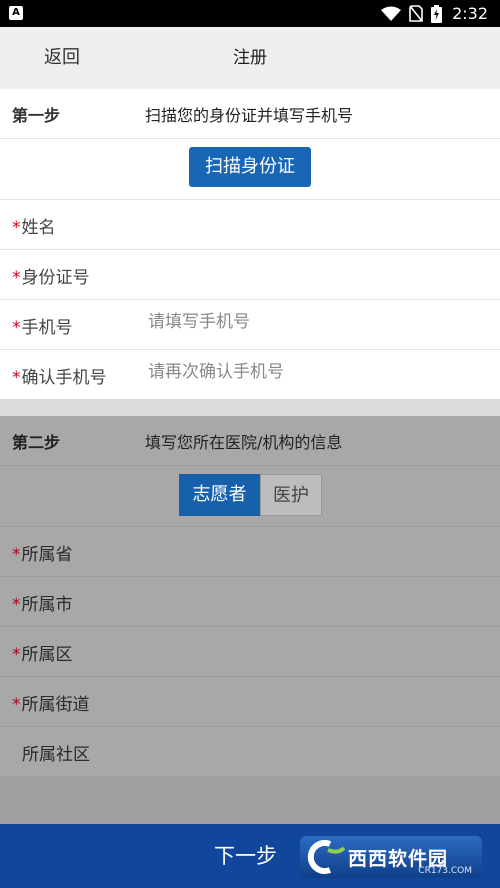 This screenshot has width=500, height=888. I want to click on street-label: *所属街道, so click(51, 705).